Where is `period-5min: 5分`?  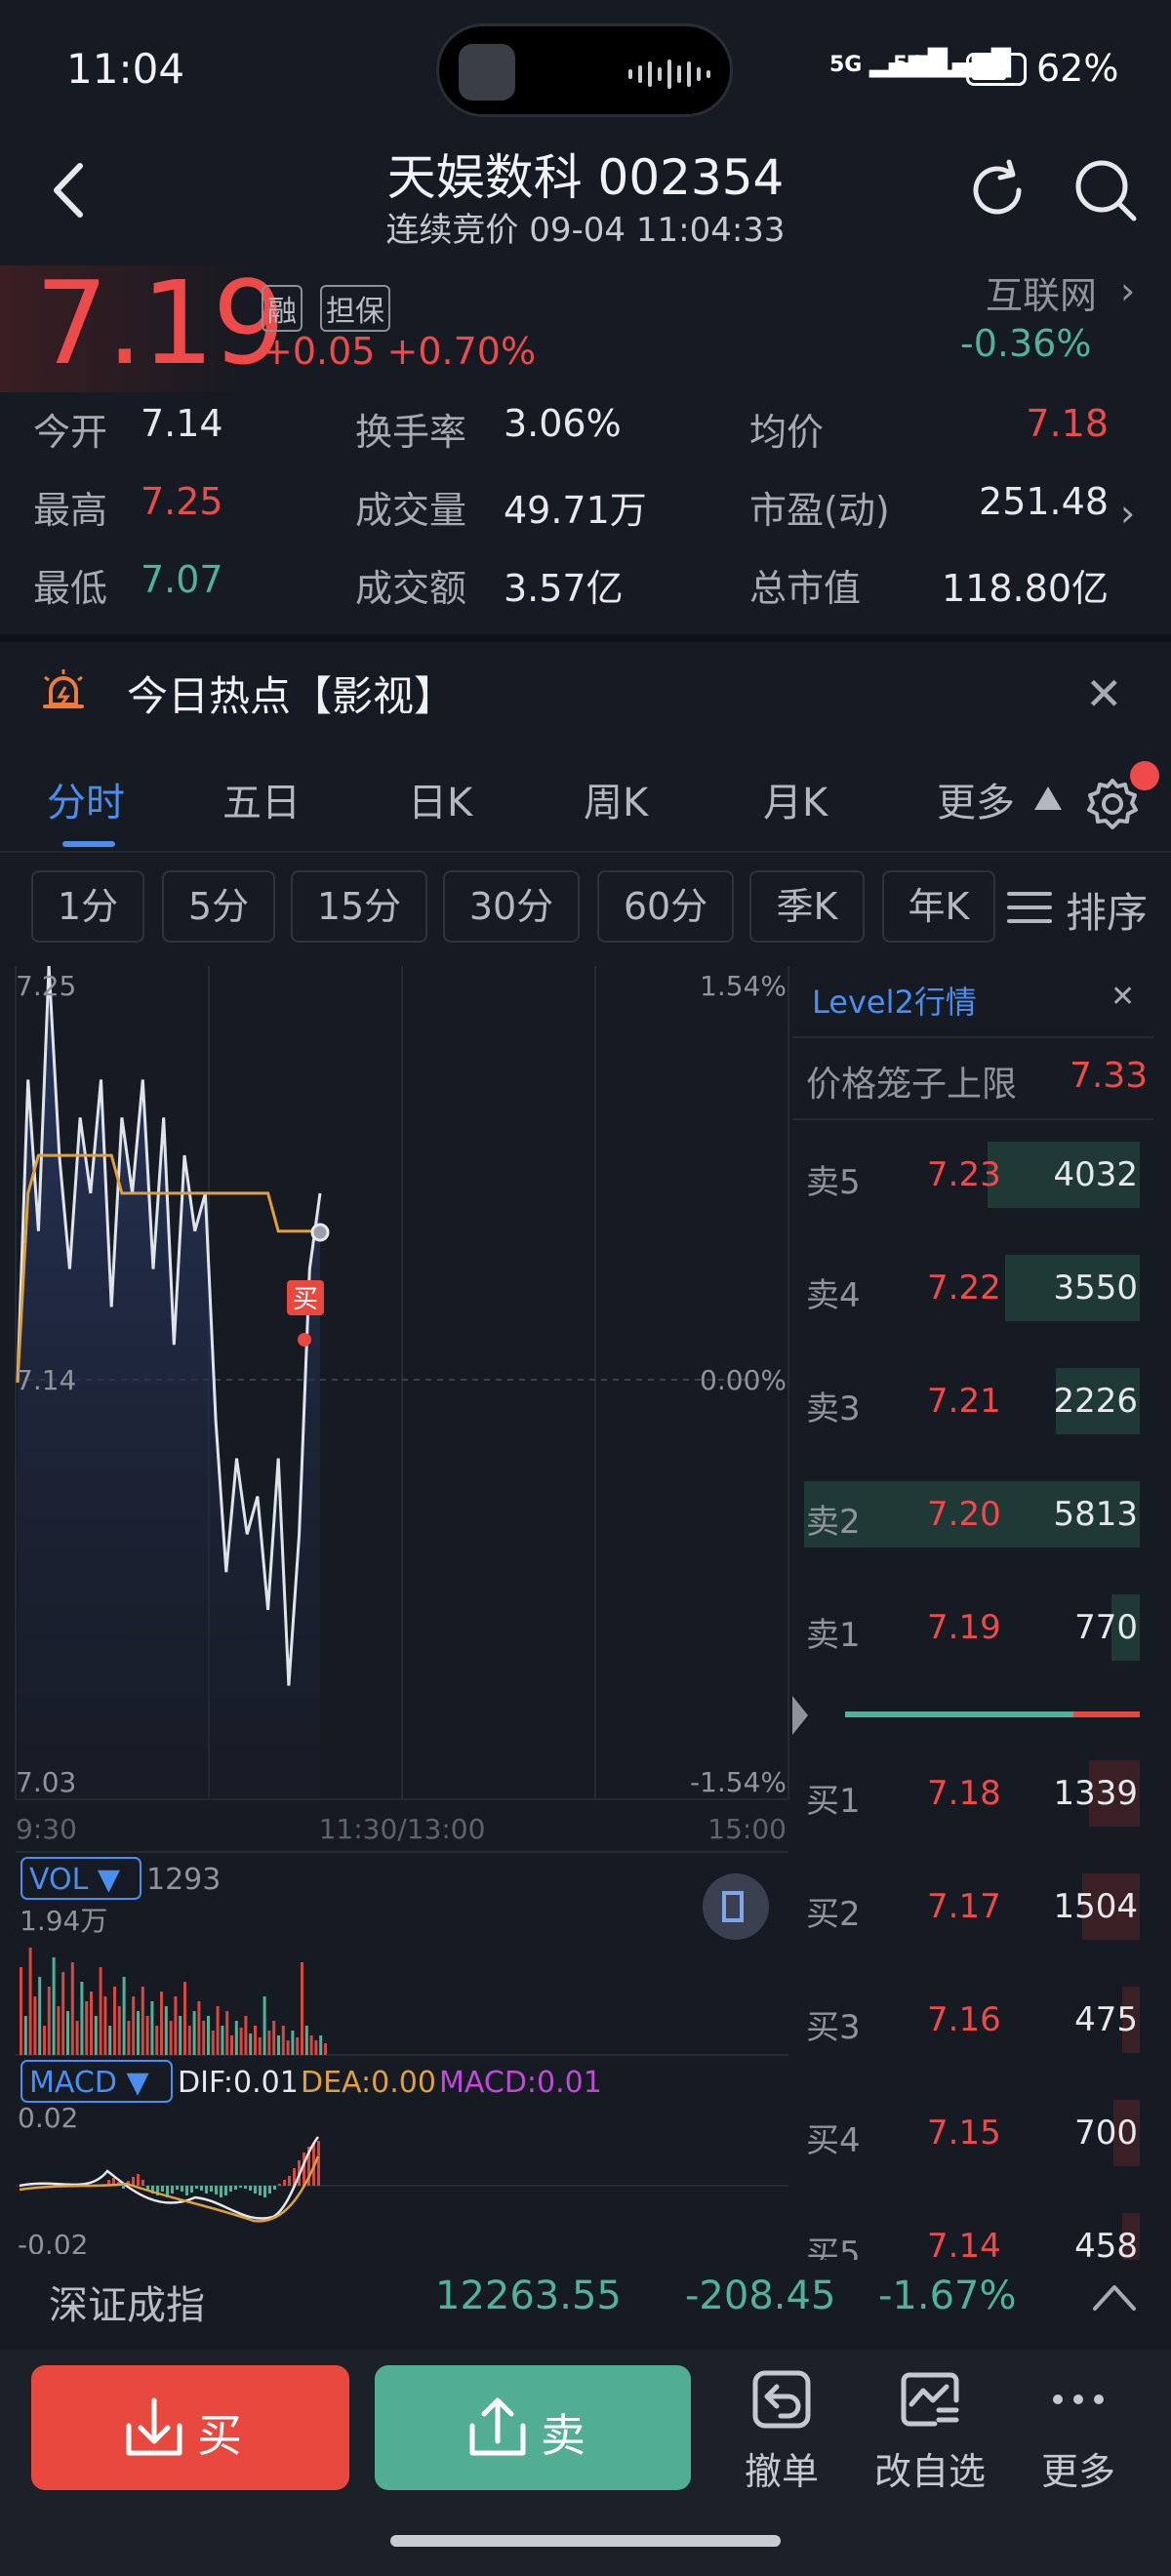
period-5min: 5分 is located at coordinates (218, 906).